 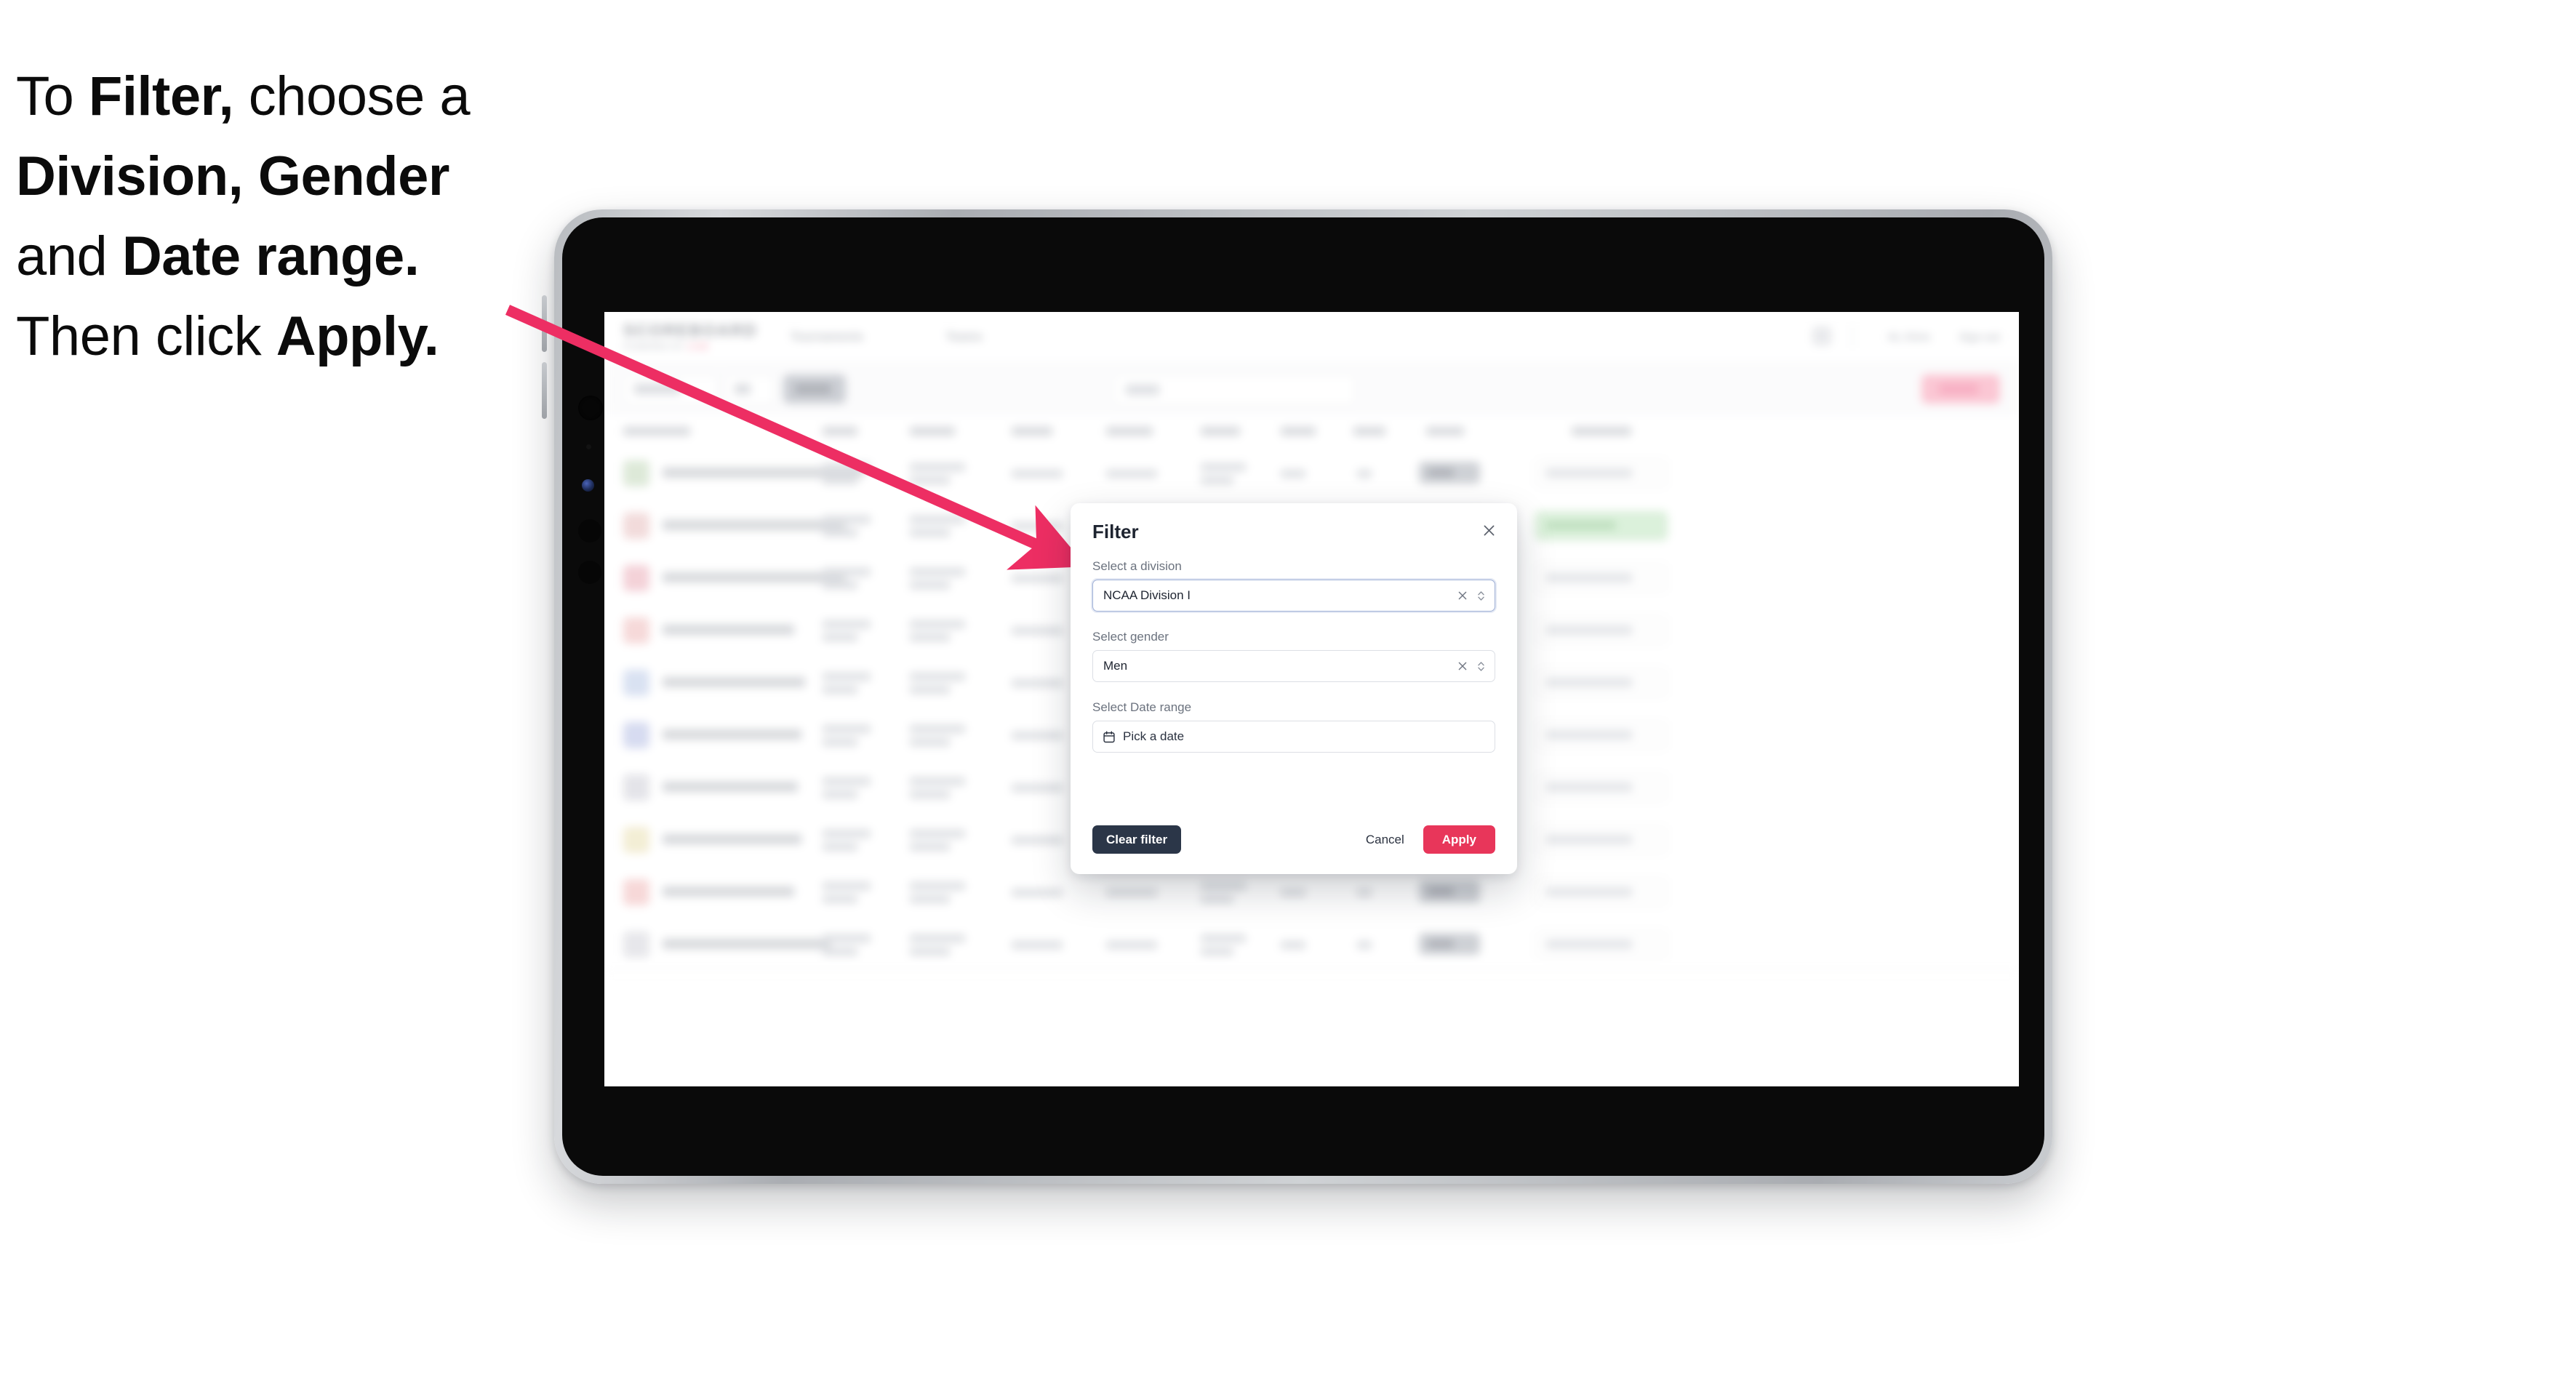 I want to click on clear-filter-button: Clear filter, so click(x=1137, y=840).